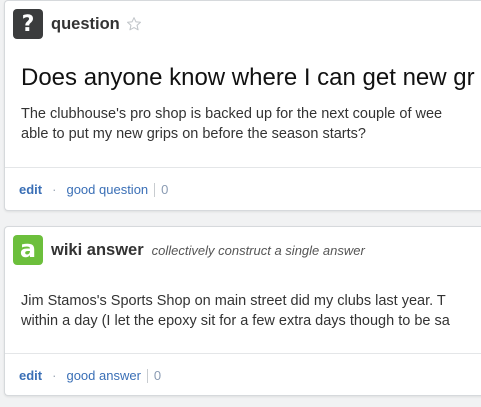  What do you see at coordinates (30, 375) in the screenshot?
I see `edit-answer-link: edit` at bounding box center [30, 375].